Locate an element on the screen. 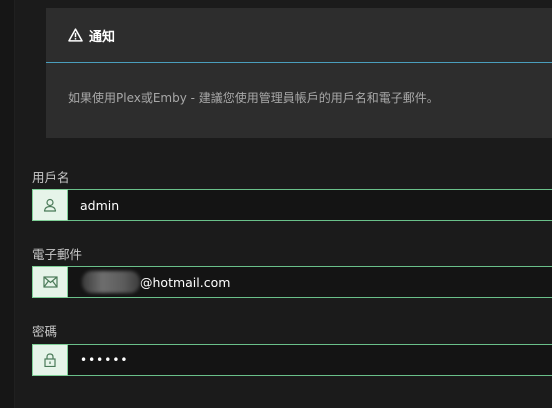  redacted-email-blur is located at coordinates (111, 282).